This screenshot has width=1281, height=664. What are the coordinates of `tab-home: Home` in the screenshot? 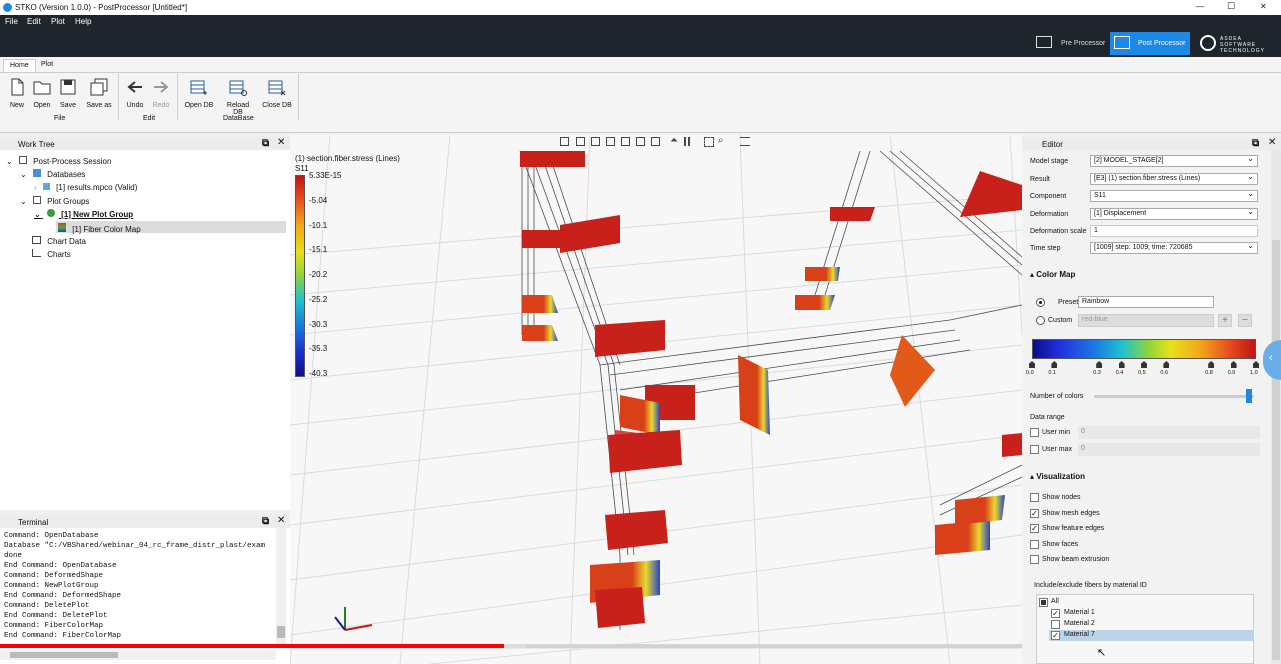 It's located at (19, 65).